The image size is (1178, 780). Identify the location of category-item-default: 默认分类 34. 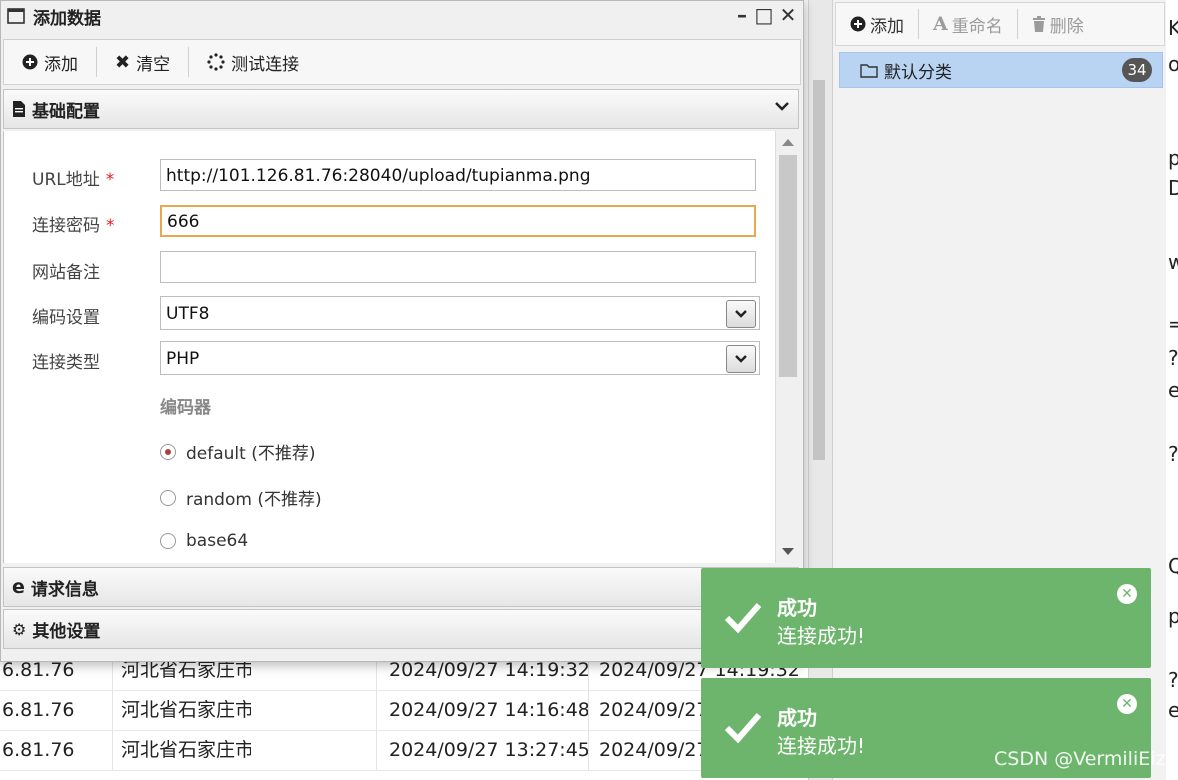
(1001, 70).